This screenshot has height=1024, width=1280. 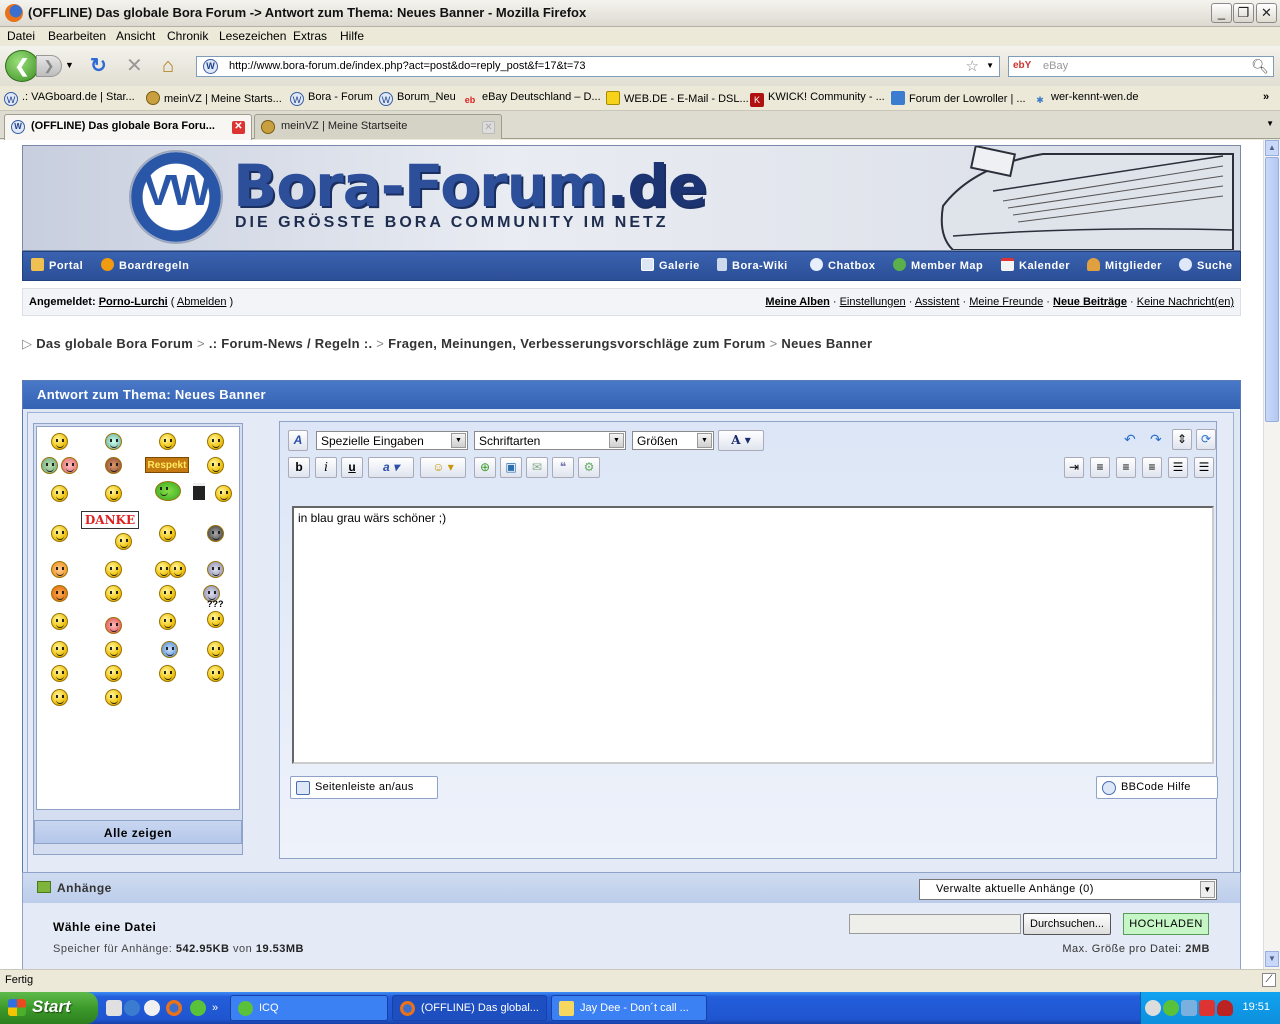 What do you see at coordinates (167, 465) in the screenshot?
I see `respekt-smiley: Respekt` at bounding box center [167, 465].